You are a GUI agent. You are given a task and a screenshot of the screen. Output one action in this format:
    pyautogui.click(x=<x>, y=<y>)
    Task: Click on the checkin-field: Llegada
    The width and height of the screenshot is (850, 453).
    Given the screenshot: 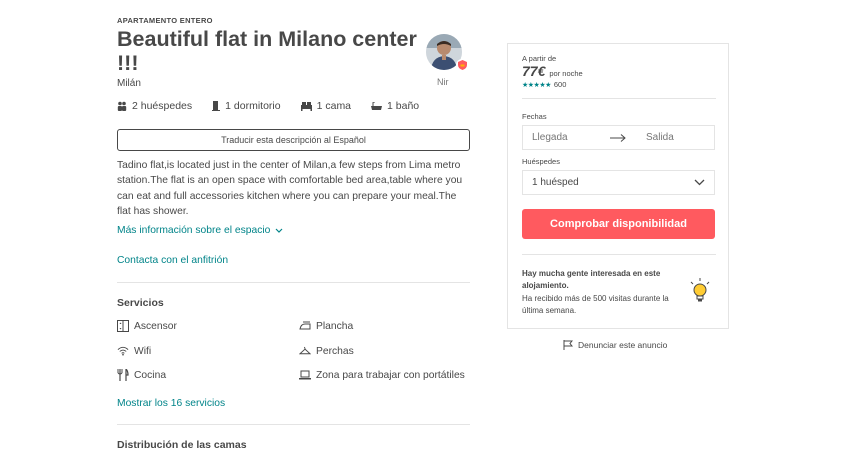 What is the action you would take?
    pyautogui.click(x=571, y=137)
    